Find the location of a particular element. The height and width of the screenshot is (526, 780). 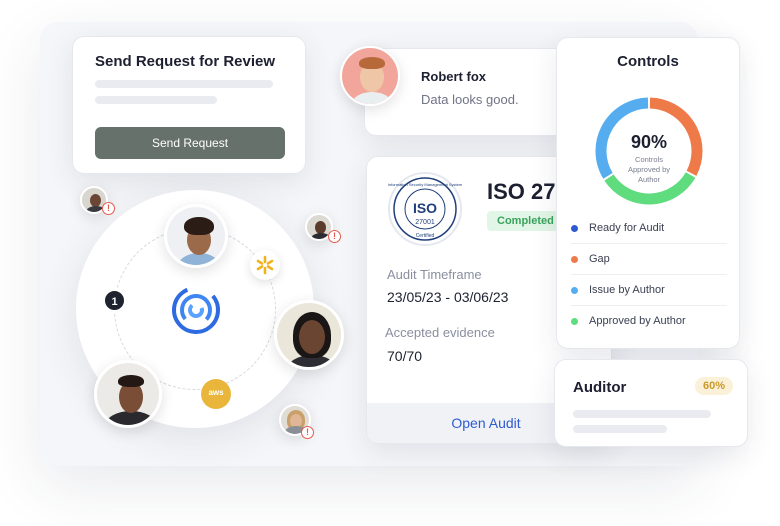

step-badge: 1 is located at coordinates (114, 300).